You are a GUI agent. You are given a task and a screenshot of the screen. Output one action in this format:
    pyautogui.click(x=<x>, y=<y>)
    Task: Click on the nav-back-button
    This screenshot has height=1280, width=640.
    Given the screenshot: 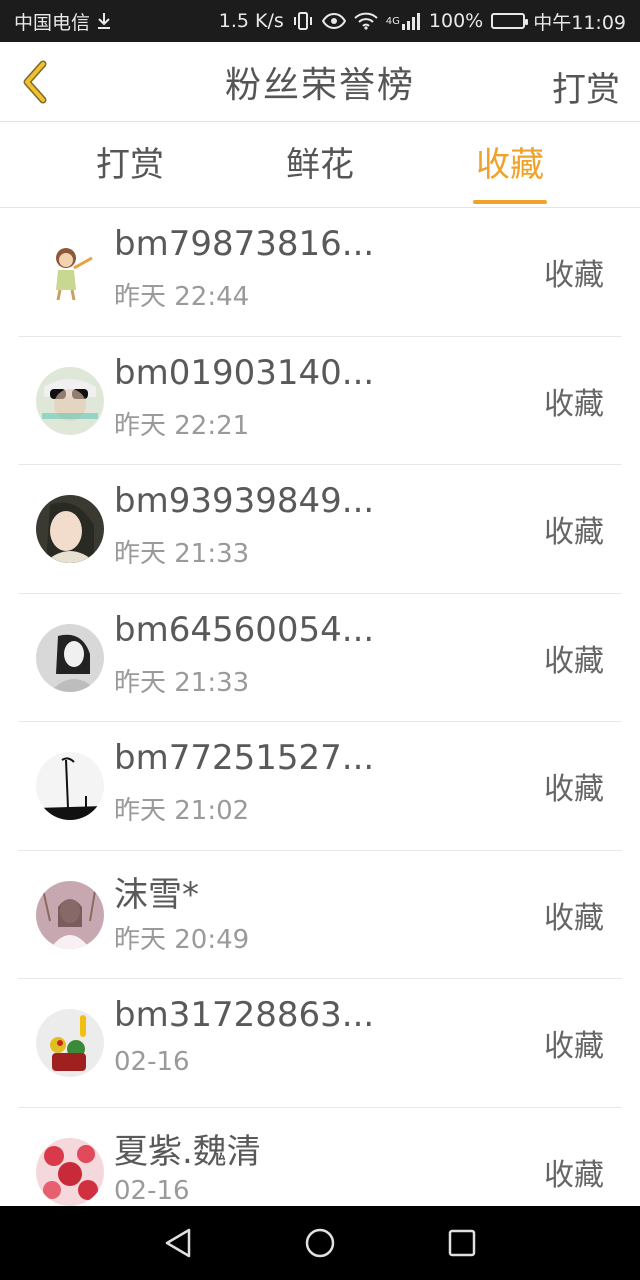 What is the action you would take?
    pyautogui.click(x=178, y=1243)
    